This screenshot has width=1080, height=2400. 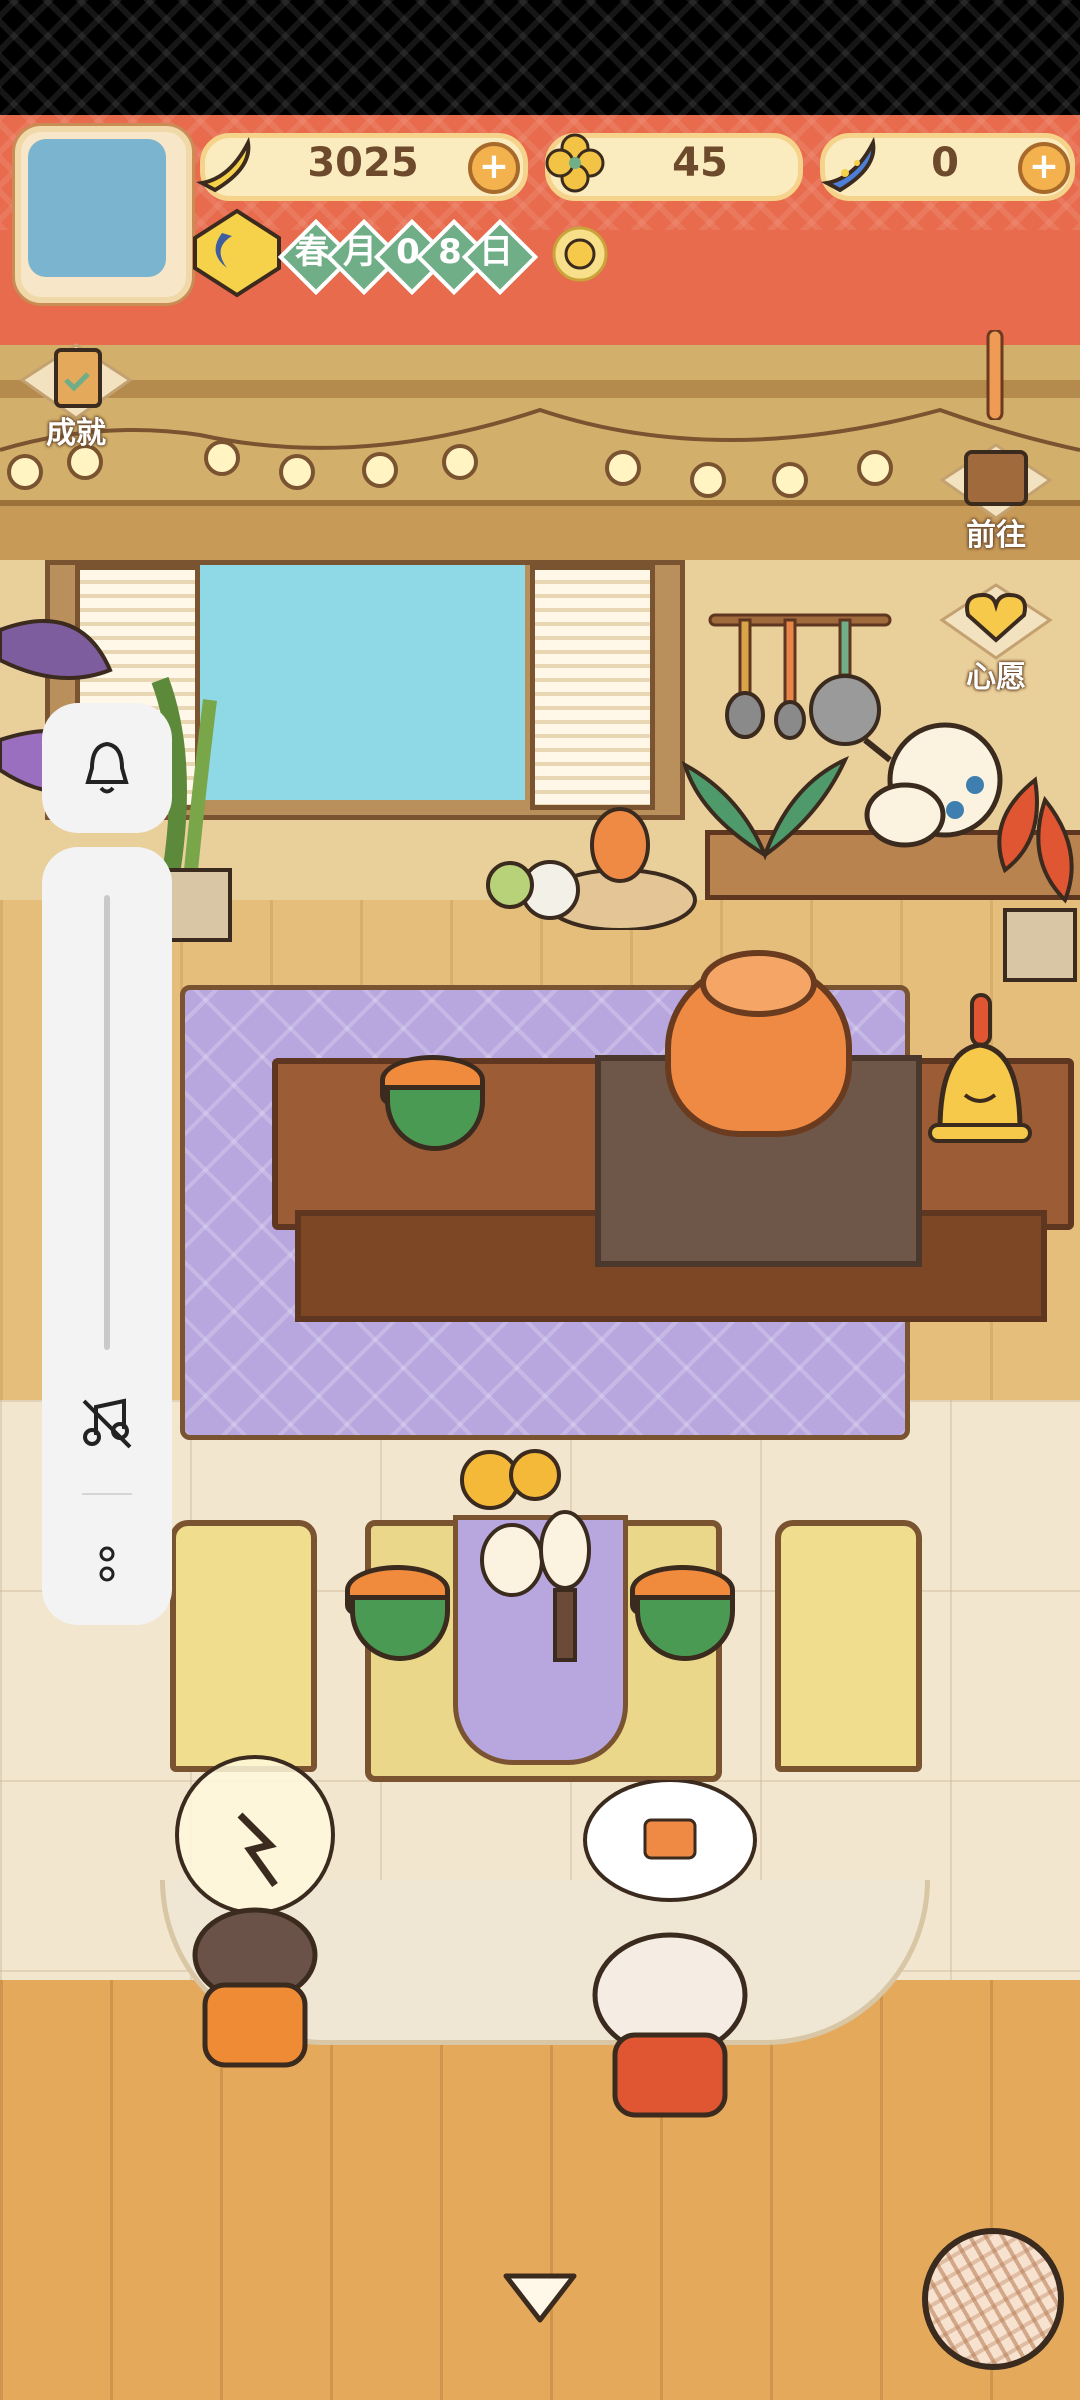 I want to click on music-off-icon, so click(x=107, y=1424).